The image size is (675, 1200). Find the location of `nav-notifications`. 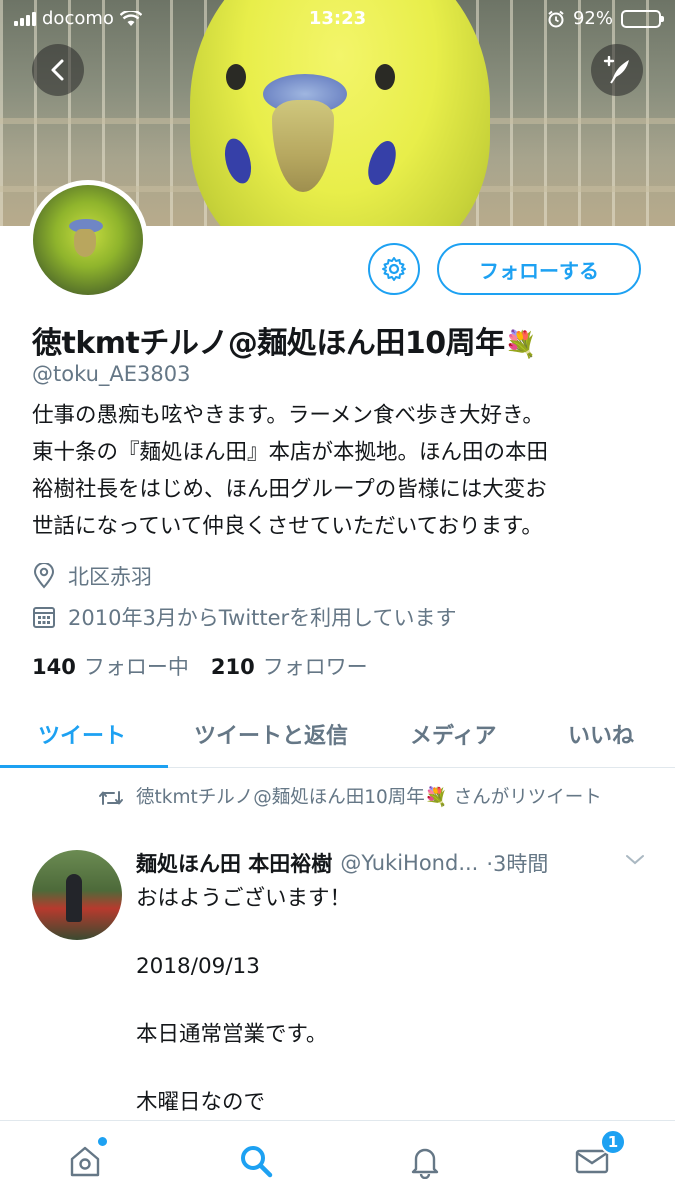

nav-notifications is located at coordinates (425, 1161).